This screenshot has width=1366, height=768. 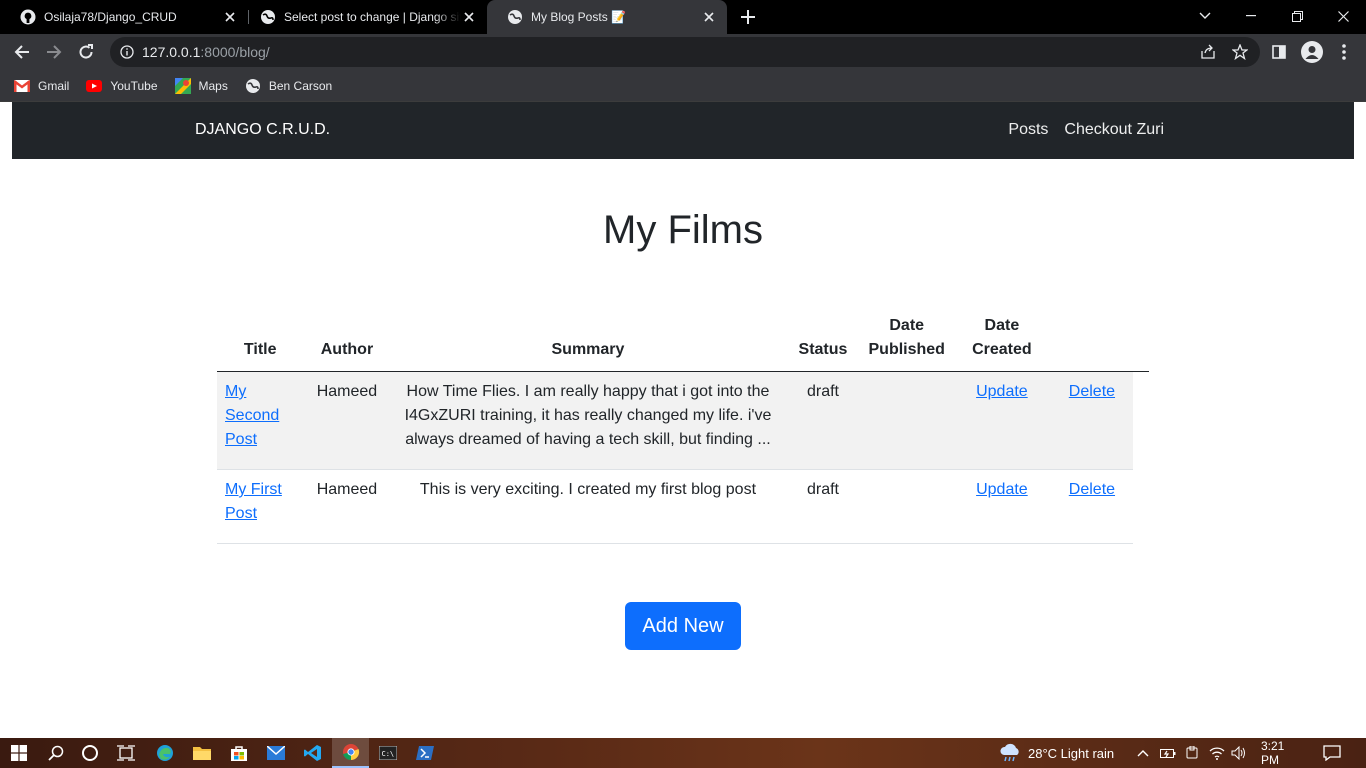 I want to click on tab-search-button, so click(x=1205, y=16).